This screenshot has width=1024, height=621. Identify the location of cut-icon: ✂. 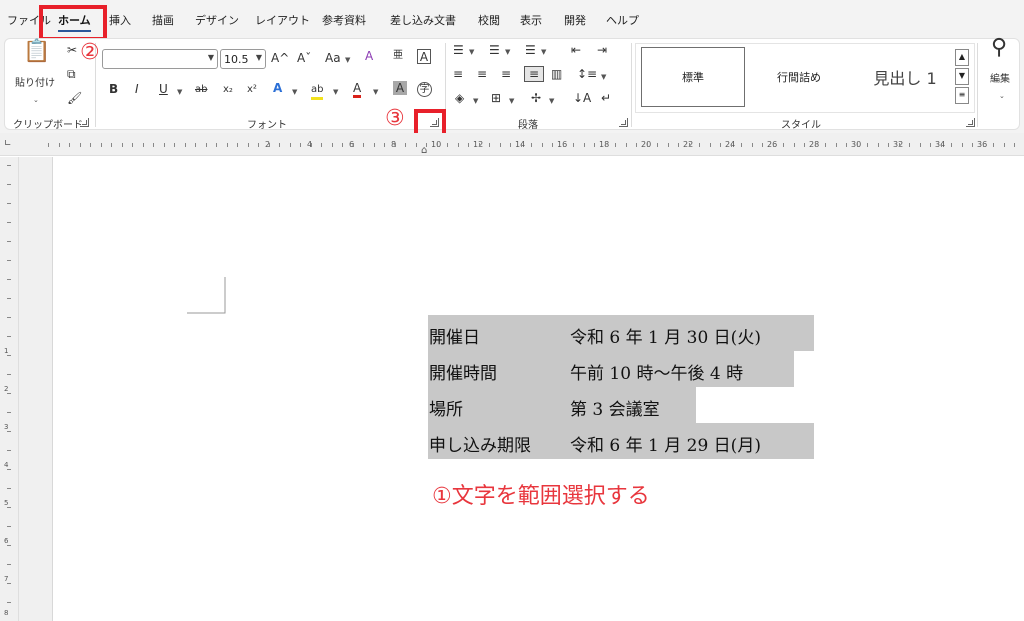
(72, 50).